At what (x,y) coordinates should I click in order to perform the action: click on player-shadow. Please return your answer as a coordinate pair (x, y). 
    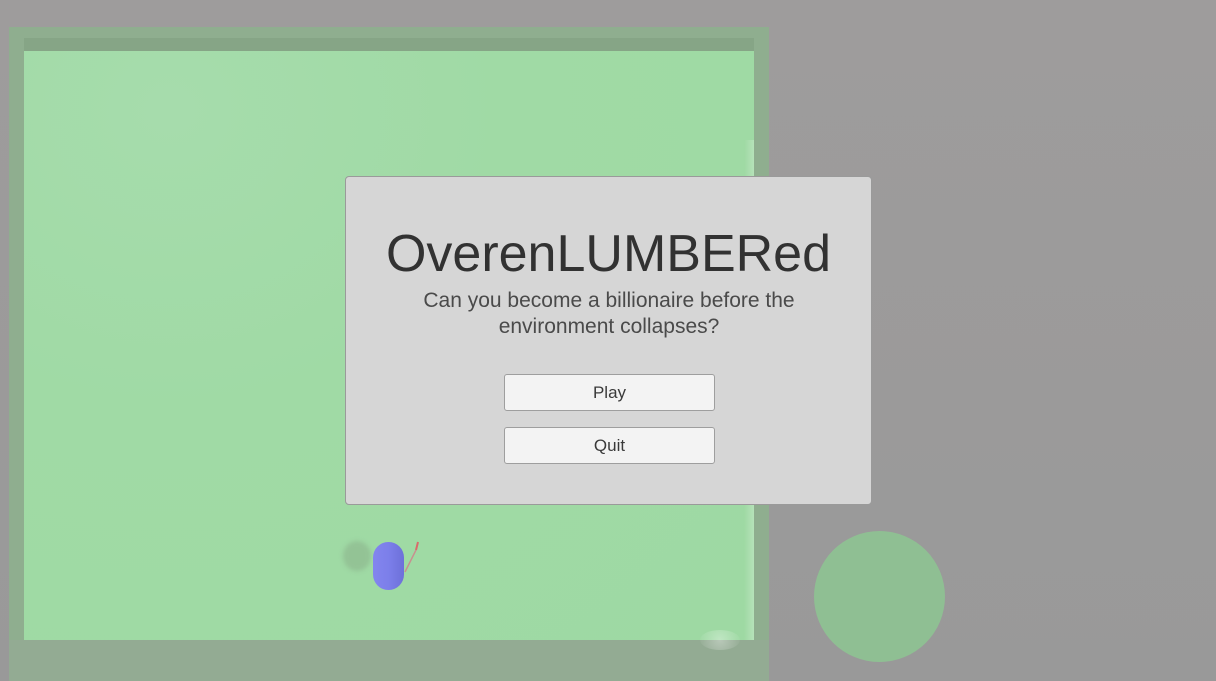
    Looking at the image, I should click on (357, 556).